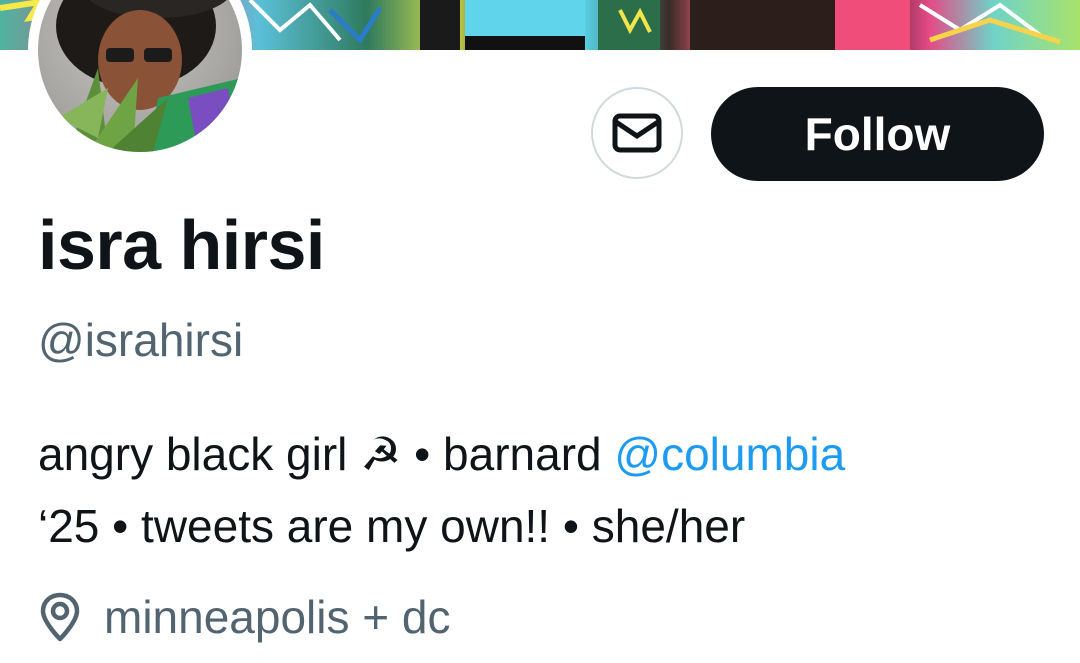 The width and height of the screenshot is (1080, 663). I want to click on bio-text-2: • barnard, so click(508, 454).